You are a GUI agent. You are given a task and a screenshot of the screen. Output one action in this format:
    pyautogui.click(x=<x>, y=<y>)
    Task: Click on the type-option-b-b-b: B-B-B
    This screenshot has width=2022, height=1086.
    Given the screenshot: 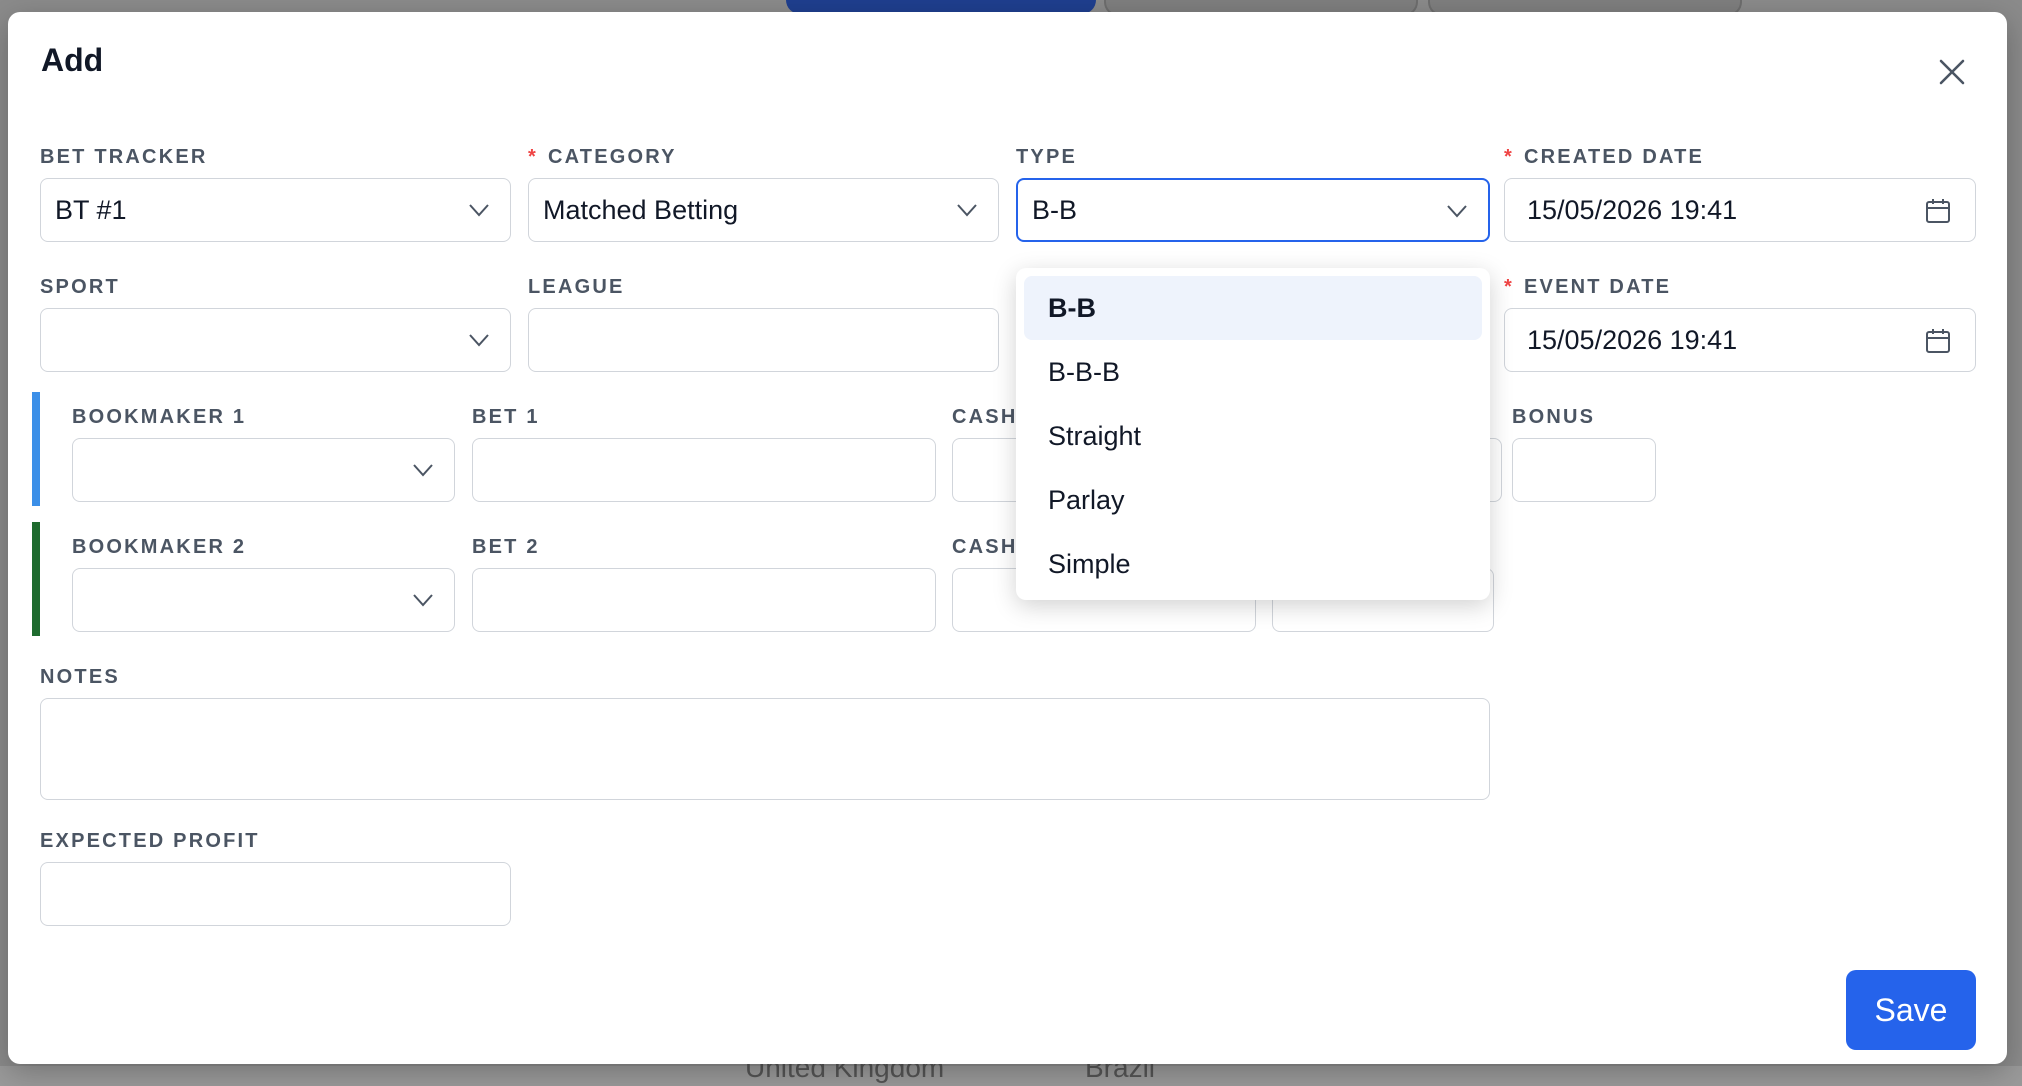 What is the action you would take?
    pyautogui.click(x=1253, y=372)
    